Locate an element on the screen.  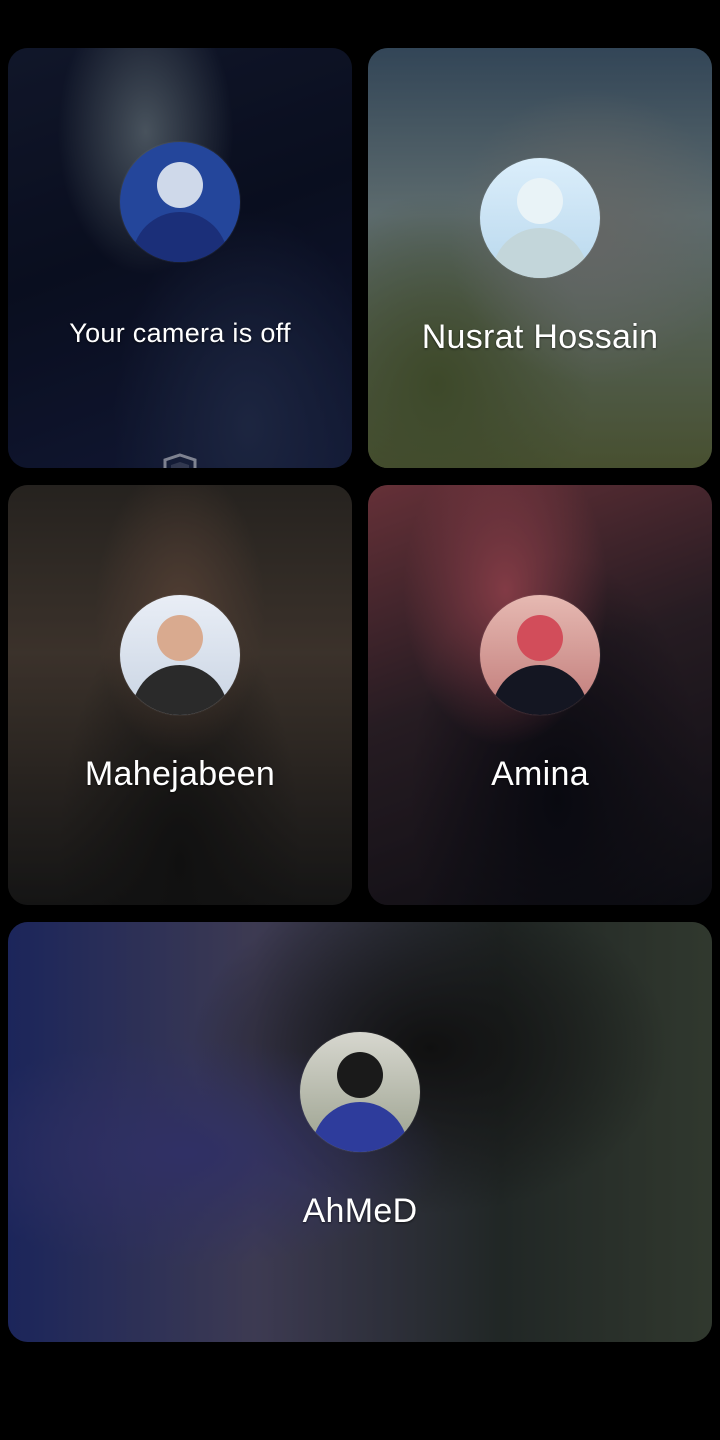
participant-name: Nusrat Hossain is located at coordinates (540, 337).